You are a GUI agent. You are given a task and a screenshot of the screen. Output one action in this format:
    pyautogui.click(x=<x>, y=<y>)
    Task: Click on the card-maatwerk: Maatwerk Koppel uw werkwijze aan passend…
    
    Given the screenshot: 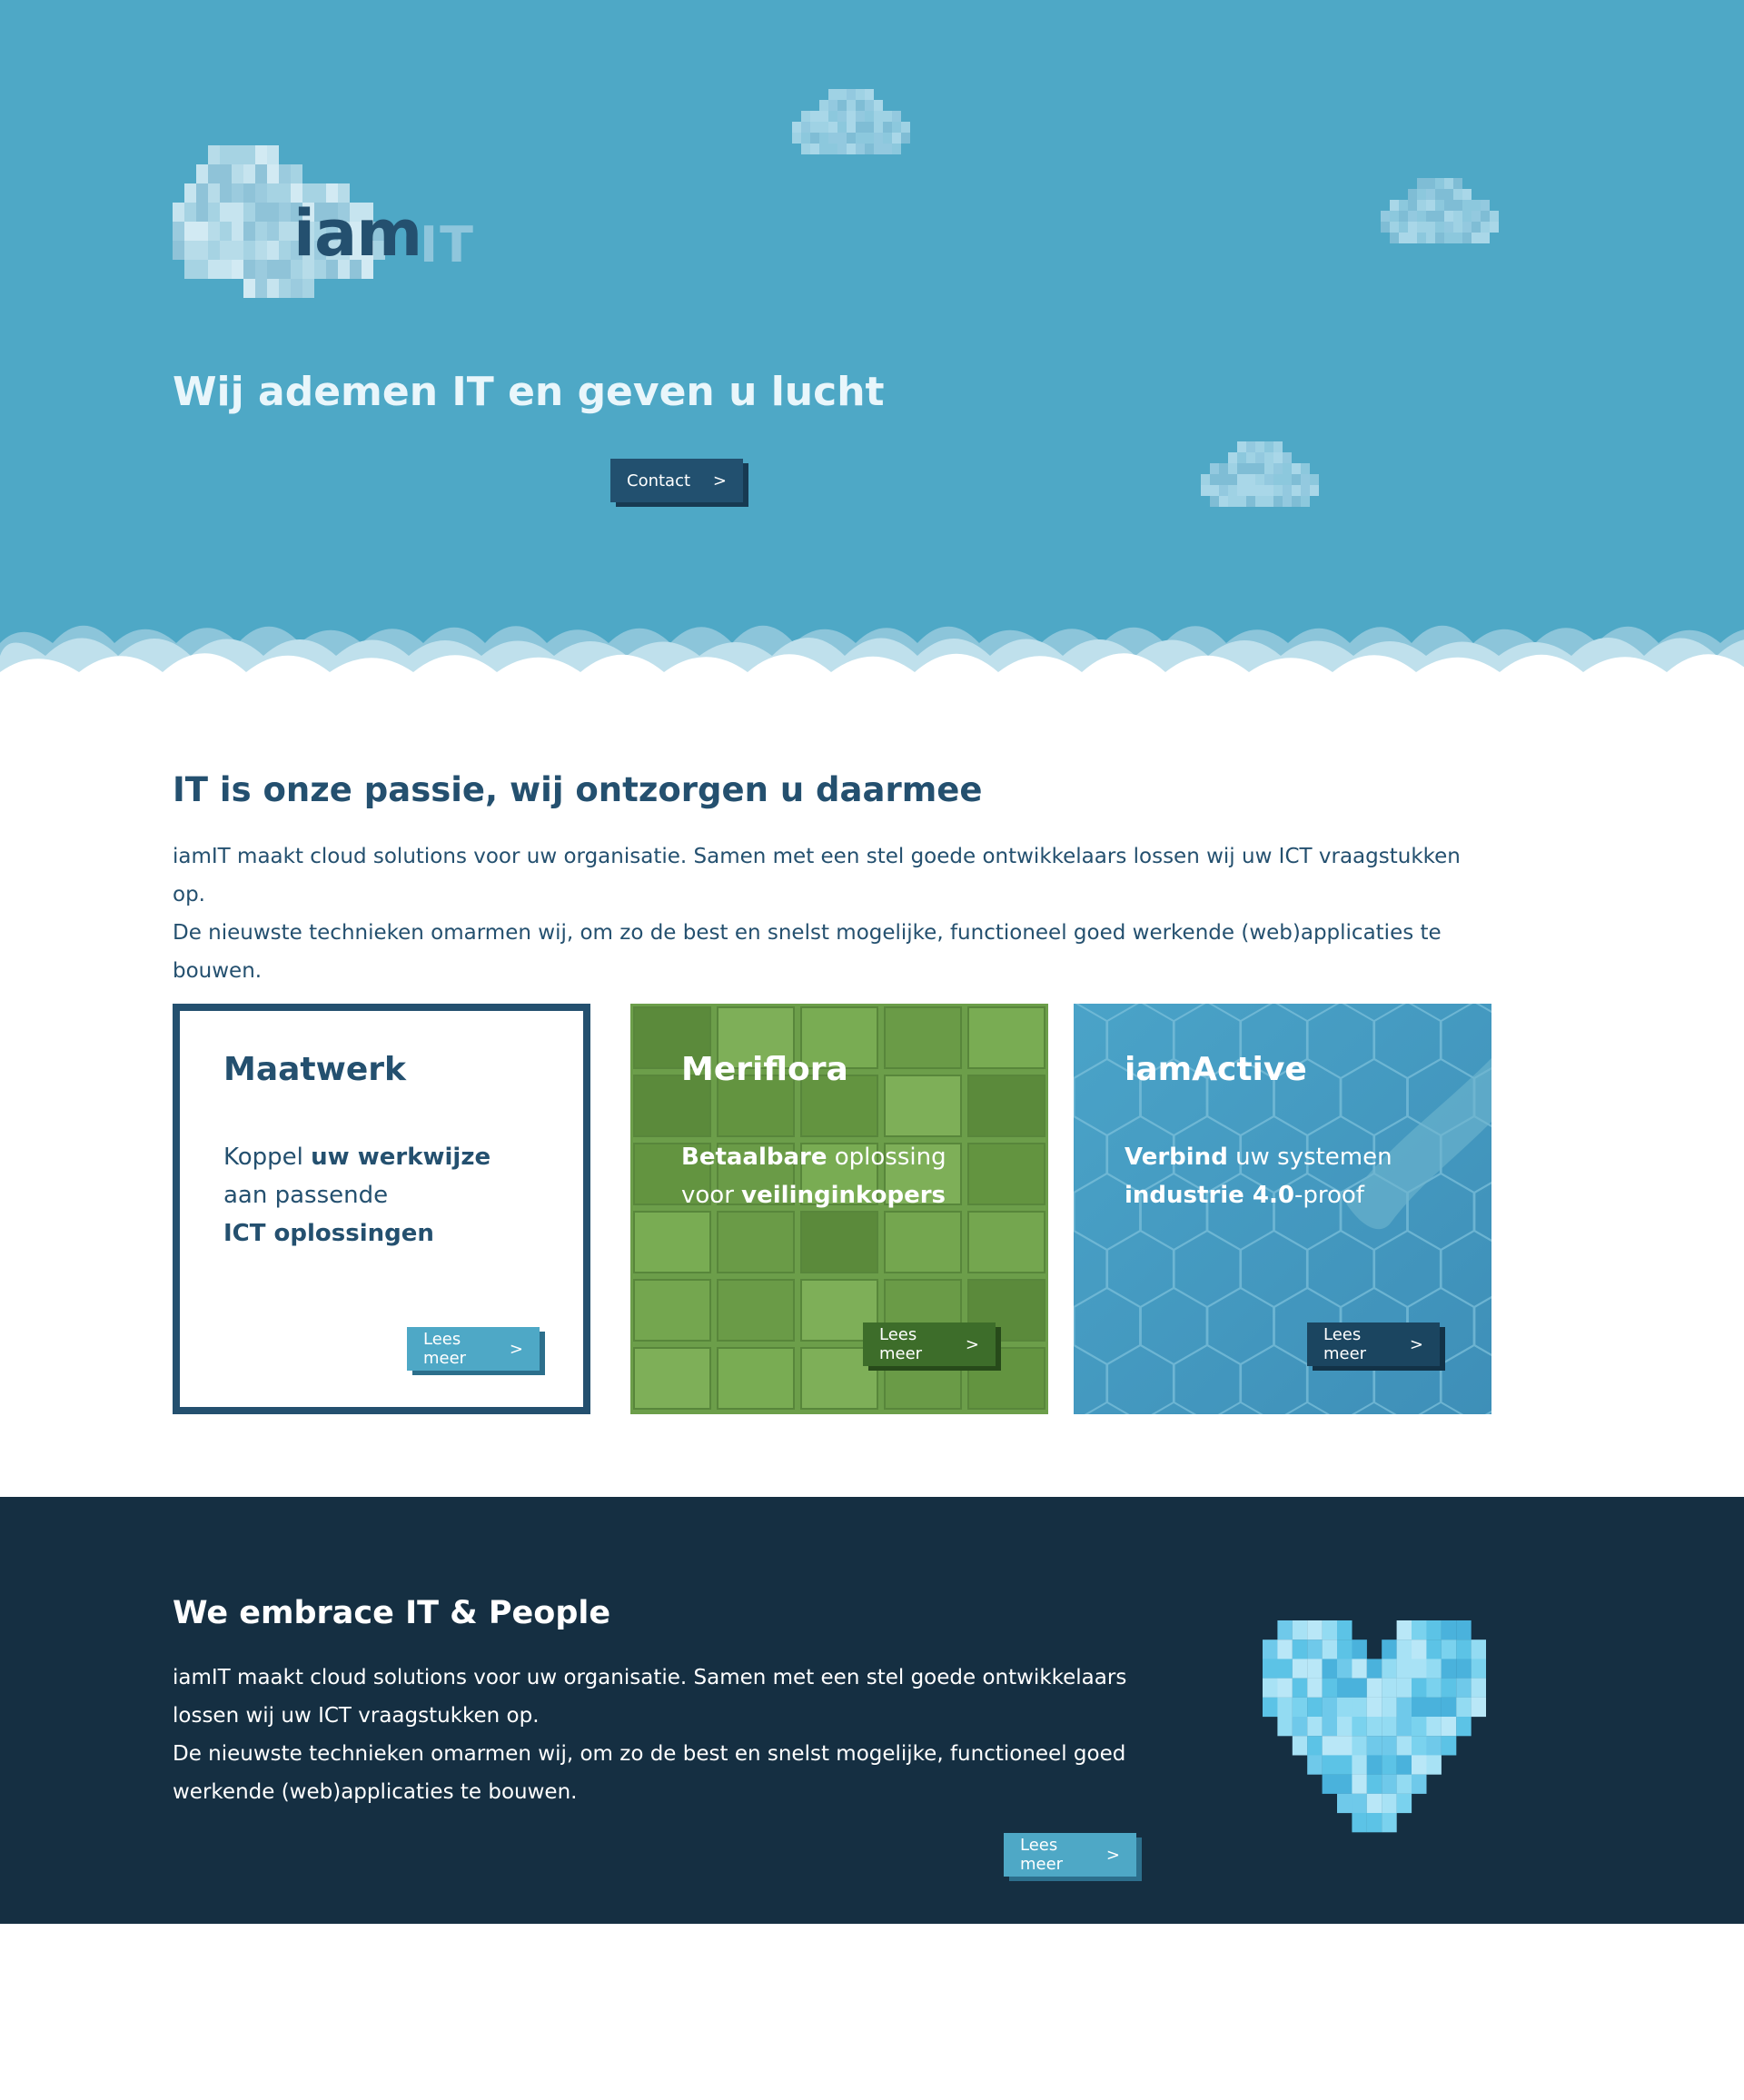 What is the action you would take?
    pyautogui.click(x=381, y=1209)
    